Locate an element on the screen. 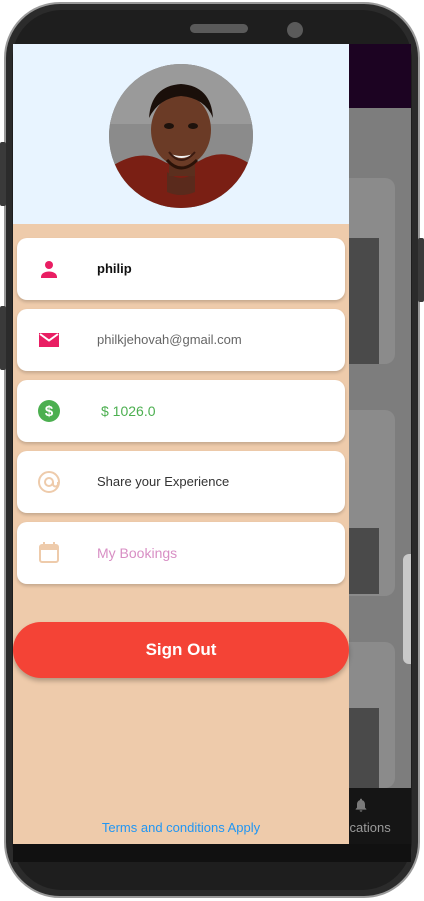 This screenshot has width=424, height=901. calendar-icon is located at coordinates (49, 552).